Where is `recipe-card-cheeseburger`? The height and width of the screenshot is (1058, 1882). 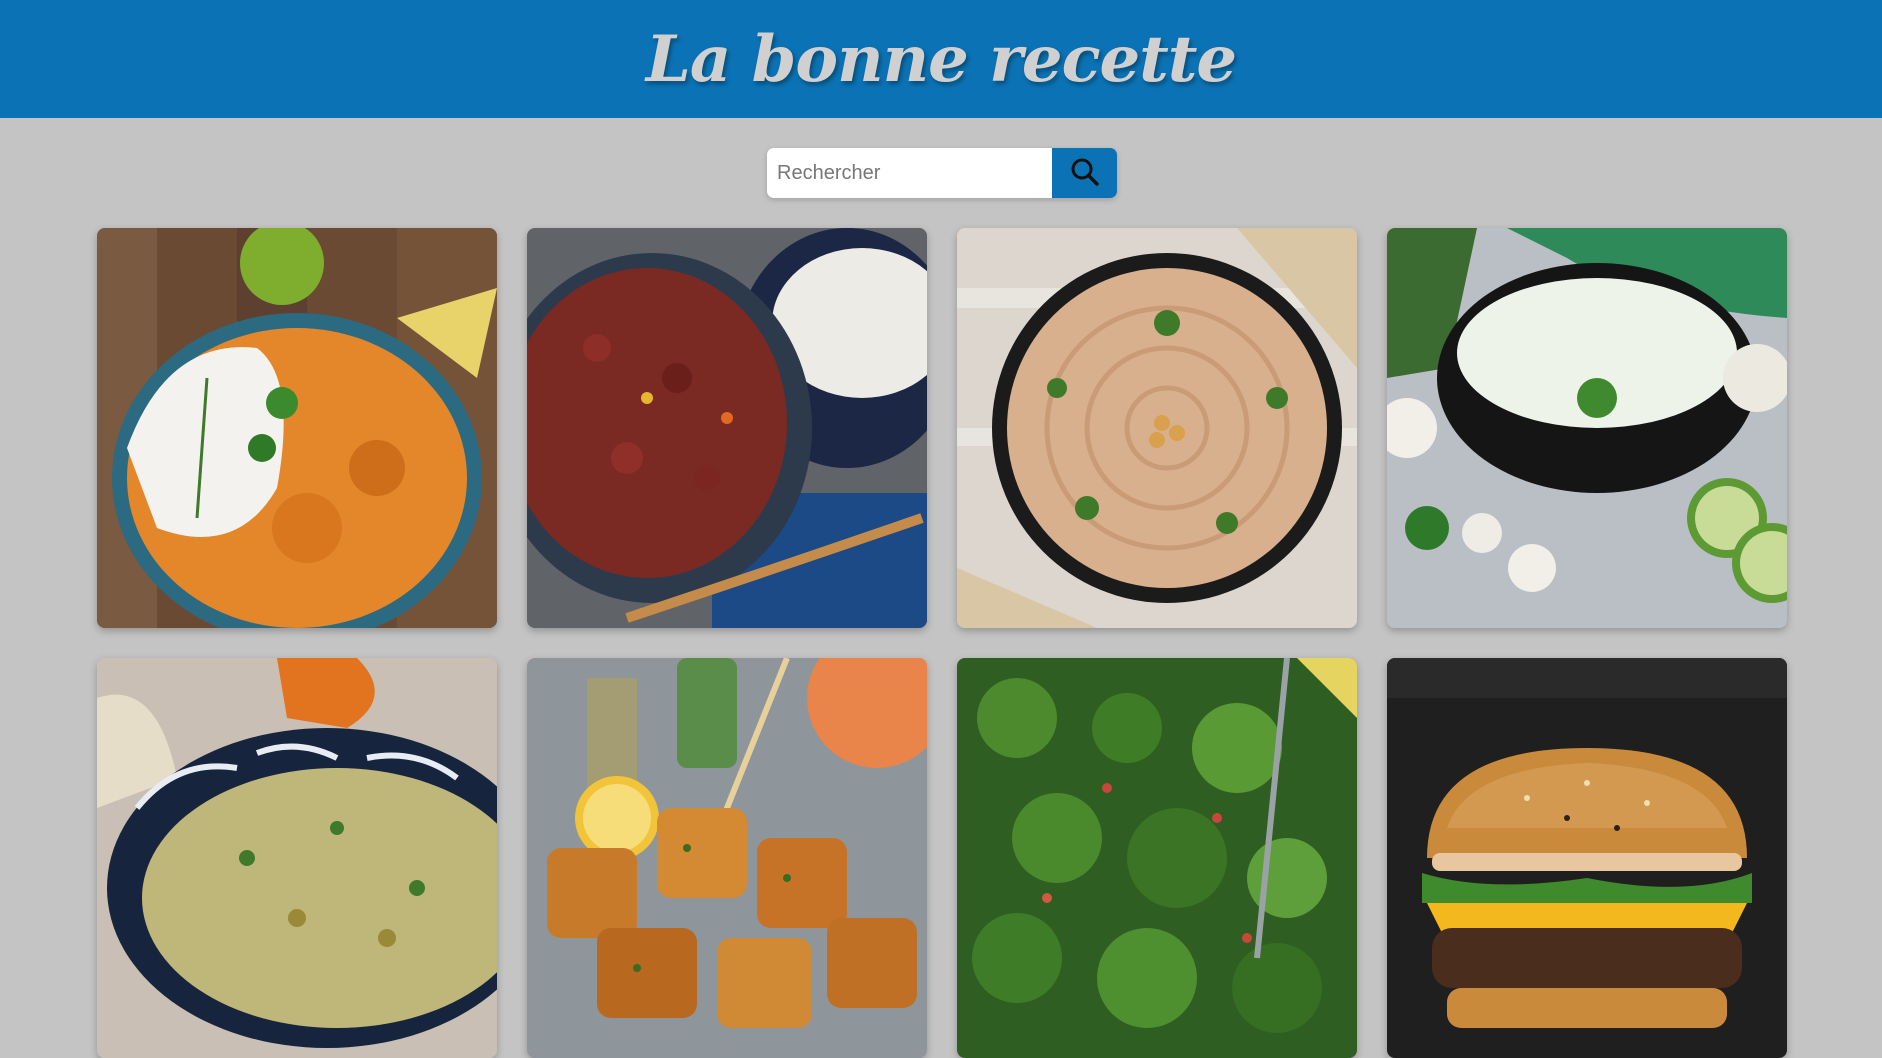 recipe-card-cheeseburger is located at coordinates (1587, 858).